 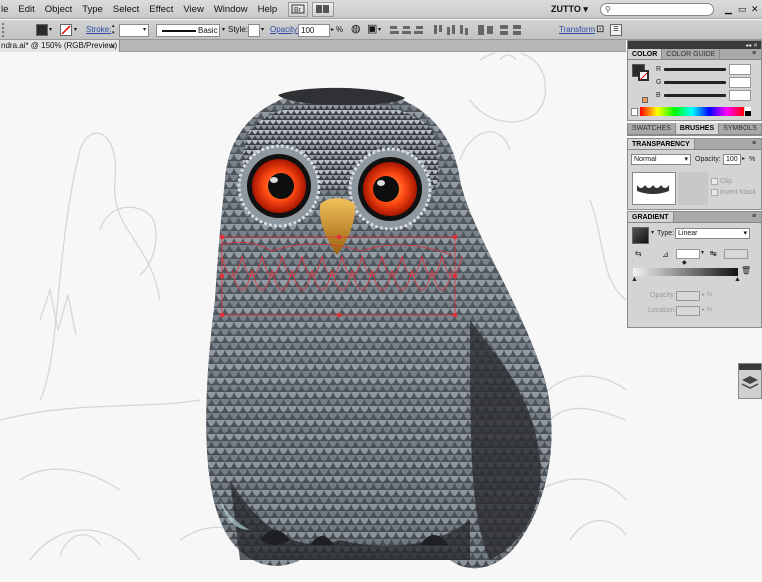 I want to click on thumbnail-shape, so click(x=653, y=189).